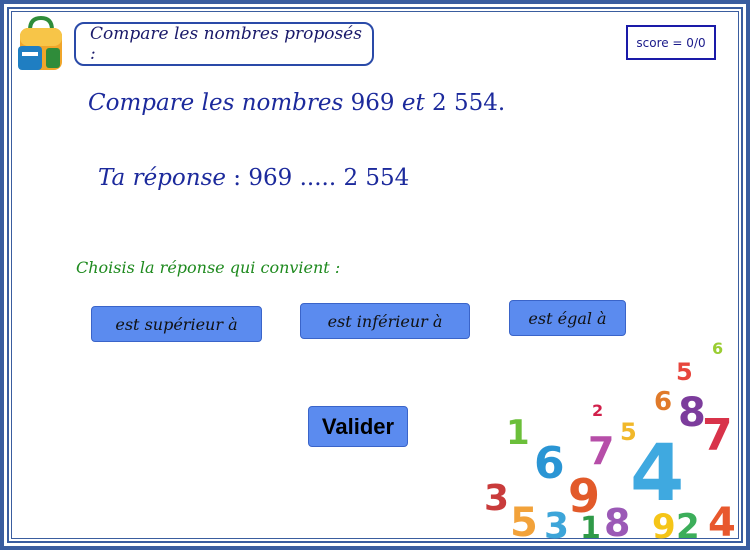 The width and height of the screenshot is (750, 550). Describe the element at coordinates (617, 520) in the screenshot. I see `decor-digit: 8` at that location.